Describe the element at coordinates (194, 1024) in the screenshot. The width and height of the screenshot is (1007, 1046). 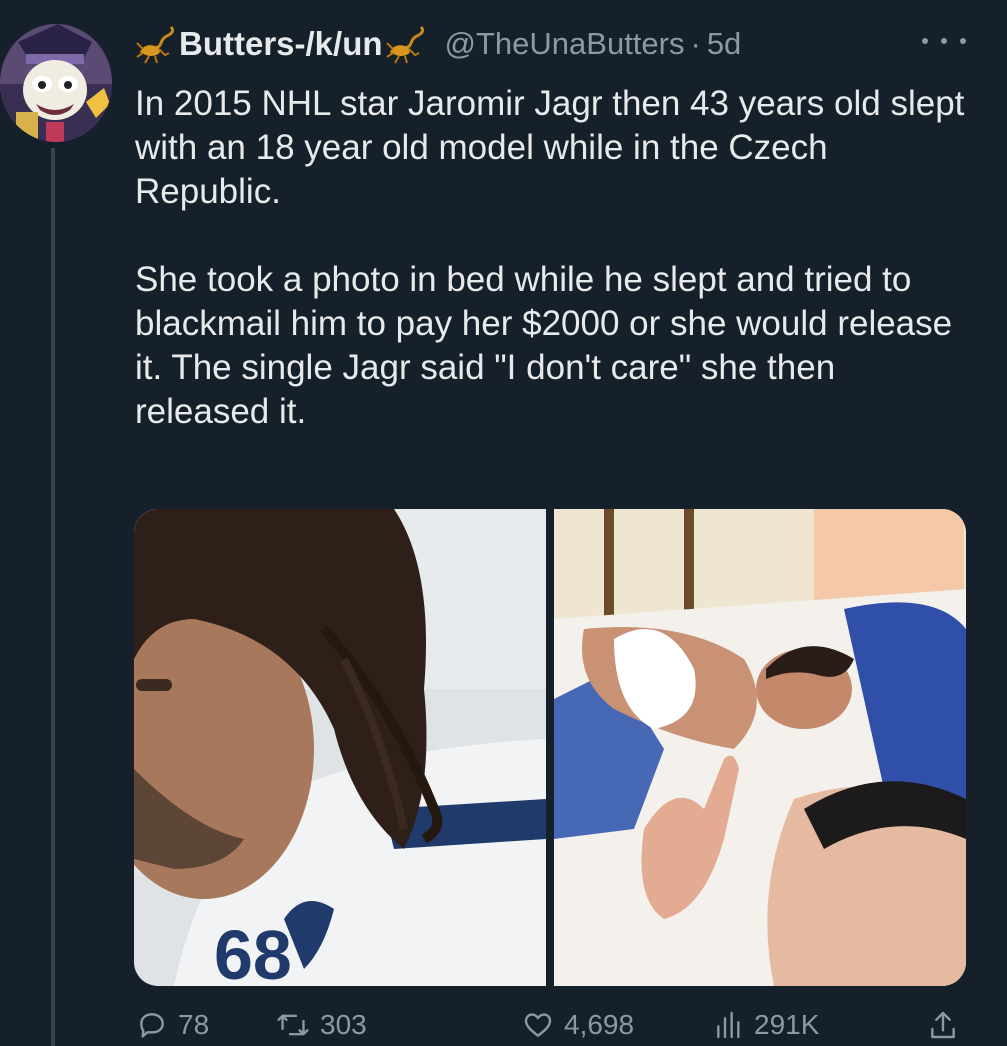
I see `reply-count: 78` at that location.